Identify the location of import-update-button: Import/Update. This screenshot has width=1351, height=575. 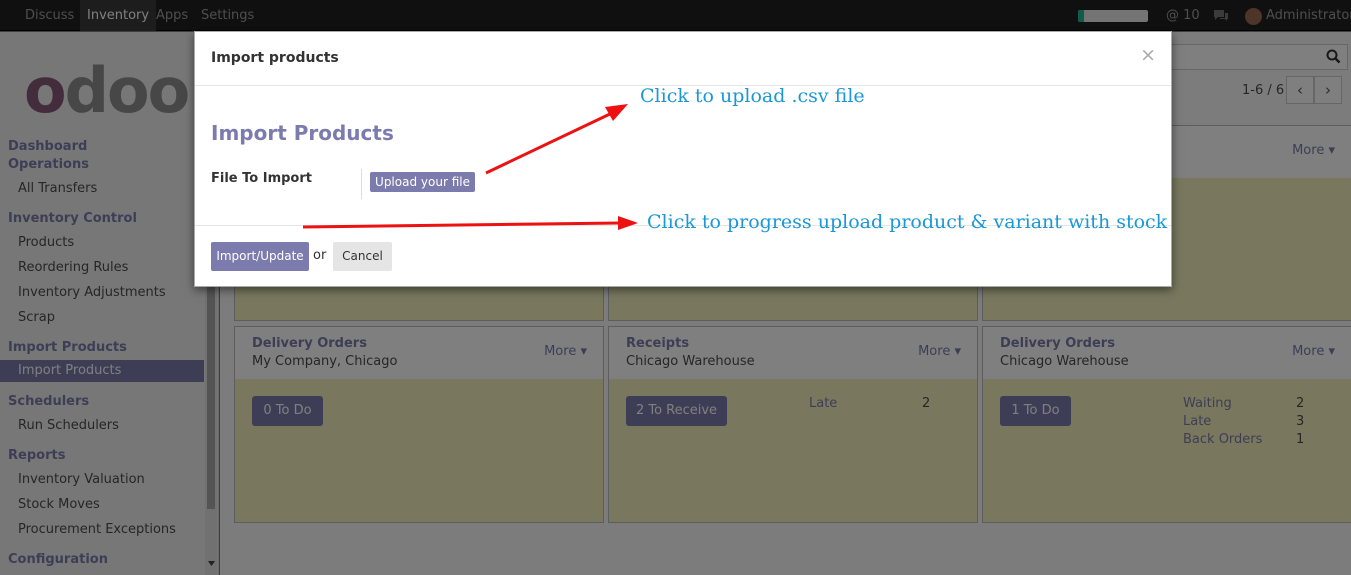
(260, 256).